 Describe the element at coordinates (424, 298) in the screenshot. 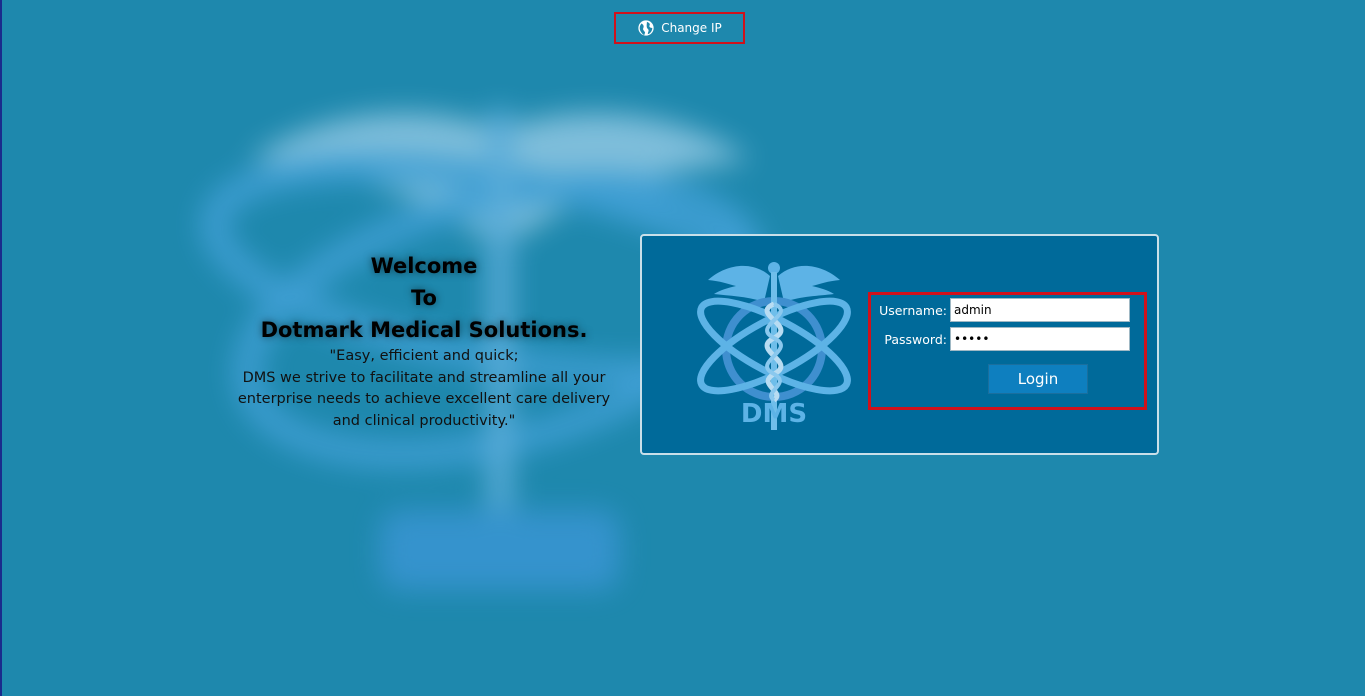

I see `welcome-line-2: To` at that location.